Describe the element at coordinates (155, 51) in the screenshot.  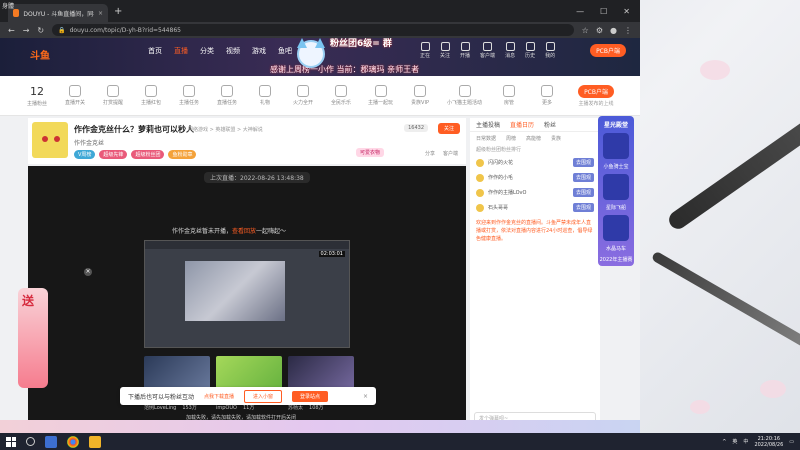
I see `nav-home: 首页` at that location.